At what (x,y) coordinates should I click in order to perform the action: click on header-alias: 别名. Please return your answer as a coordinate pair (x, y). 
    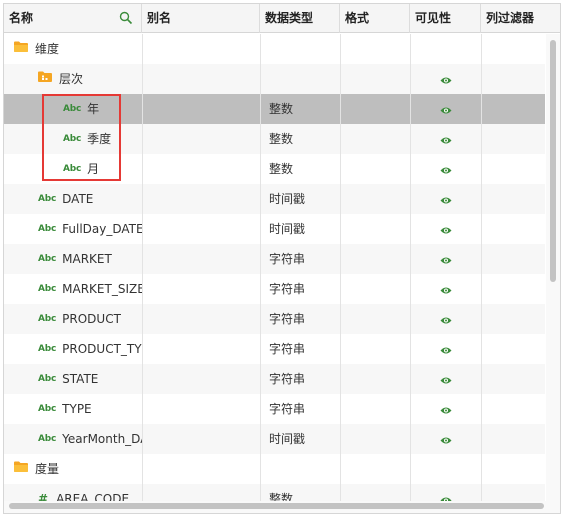
    Looking at the image, I should click on (201, 18).